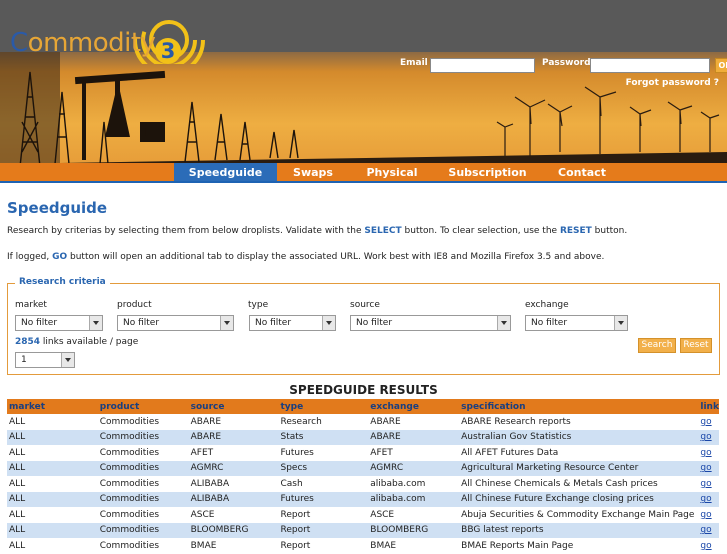 The height and width of the screenshot is (554, 727). Describe the element at coordinates (363, 390) in the screenshot. I see `results-title: SPEEDGUIDE RESULTS` at that location.